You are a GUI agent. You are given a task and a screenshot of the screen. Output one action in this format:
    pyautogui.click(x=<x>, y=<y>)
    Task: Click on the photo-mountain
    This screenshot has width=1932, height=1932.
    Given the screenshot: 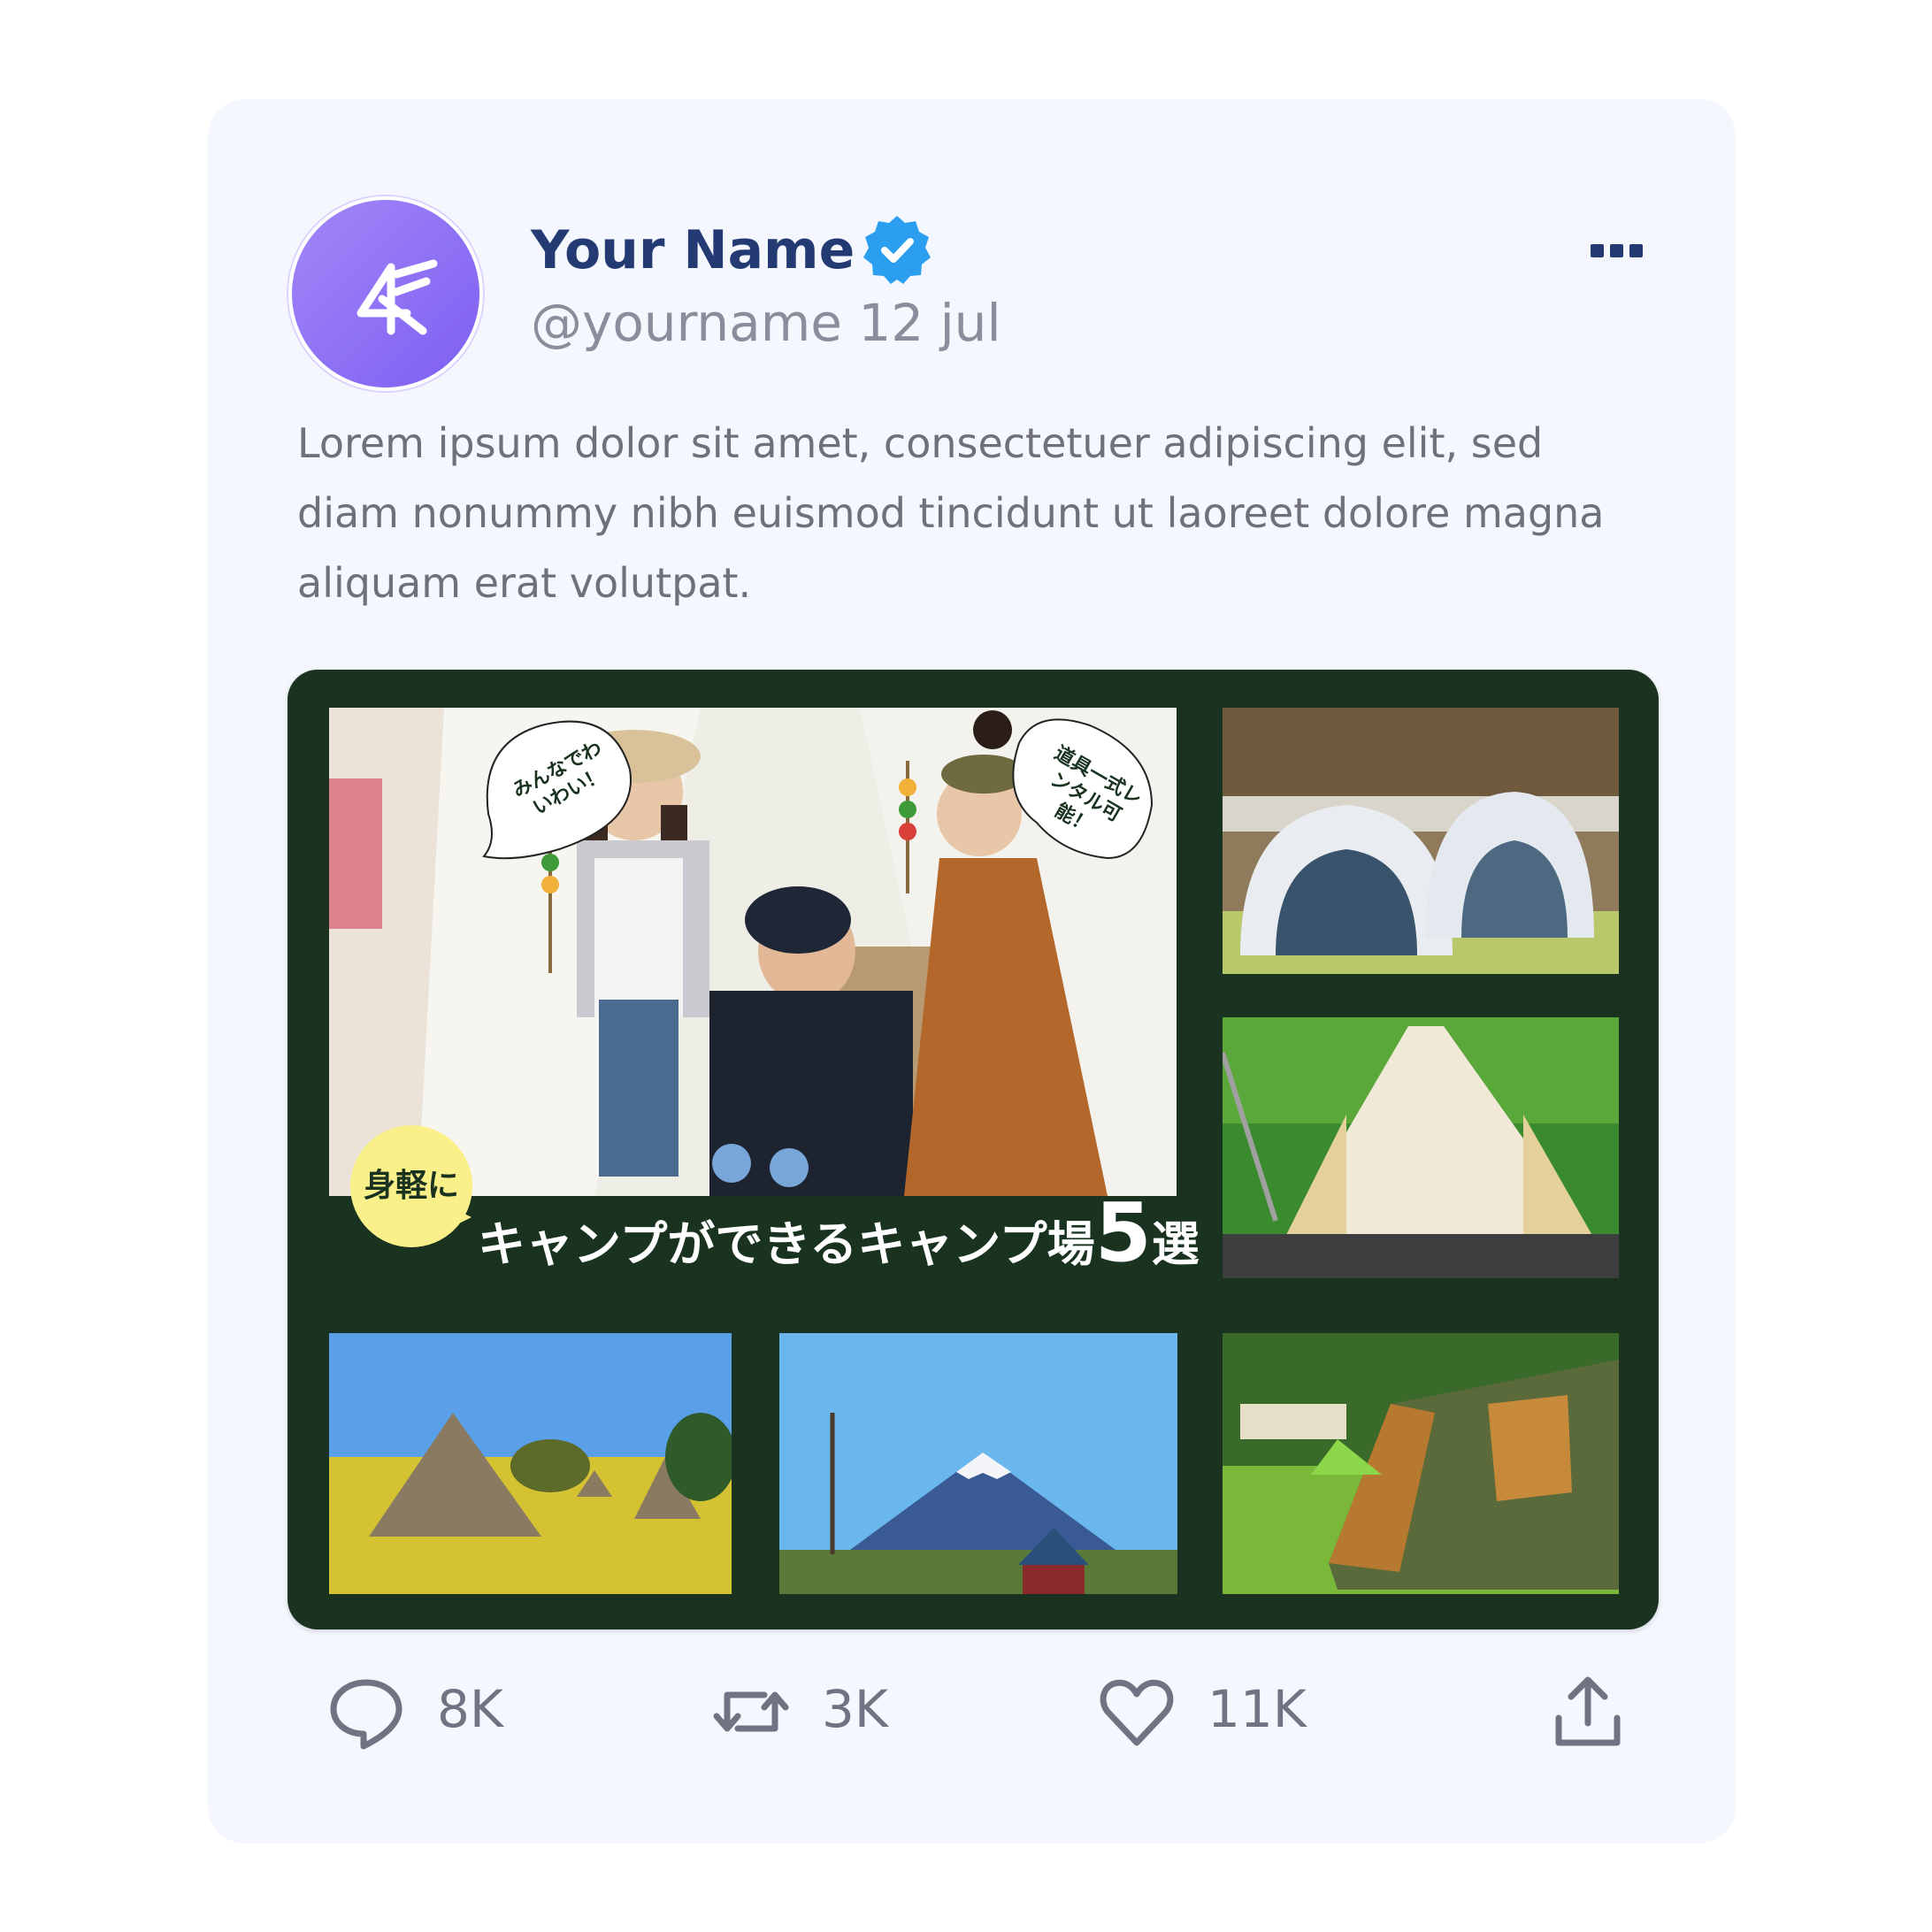 What is the action you would take?
    pyautogui.click(x=978, y=1463)
    